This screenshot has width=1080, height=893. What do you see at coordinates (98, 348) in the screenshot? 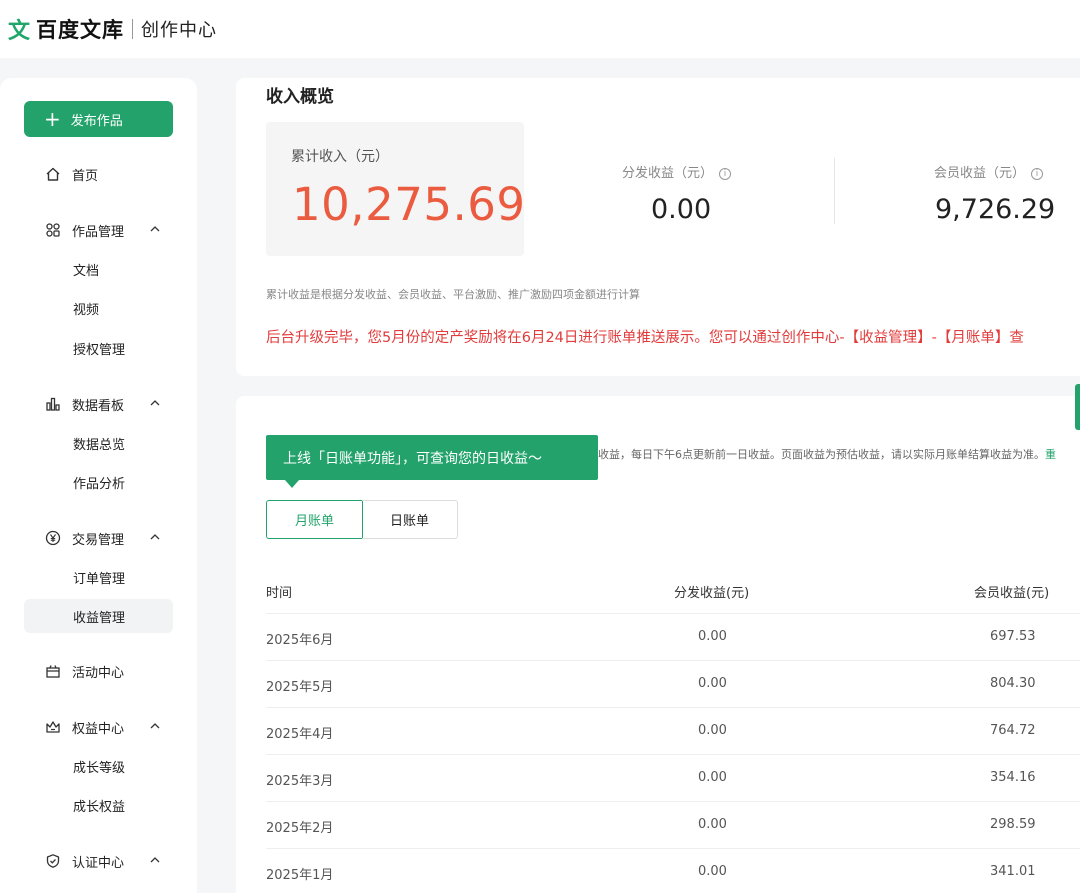
I see `sidebar-subitem-licensing: 授权管理` at bounding box center [98, 348].